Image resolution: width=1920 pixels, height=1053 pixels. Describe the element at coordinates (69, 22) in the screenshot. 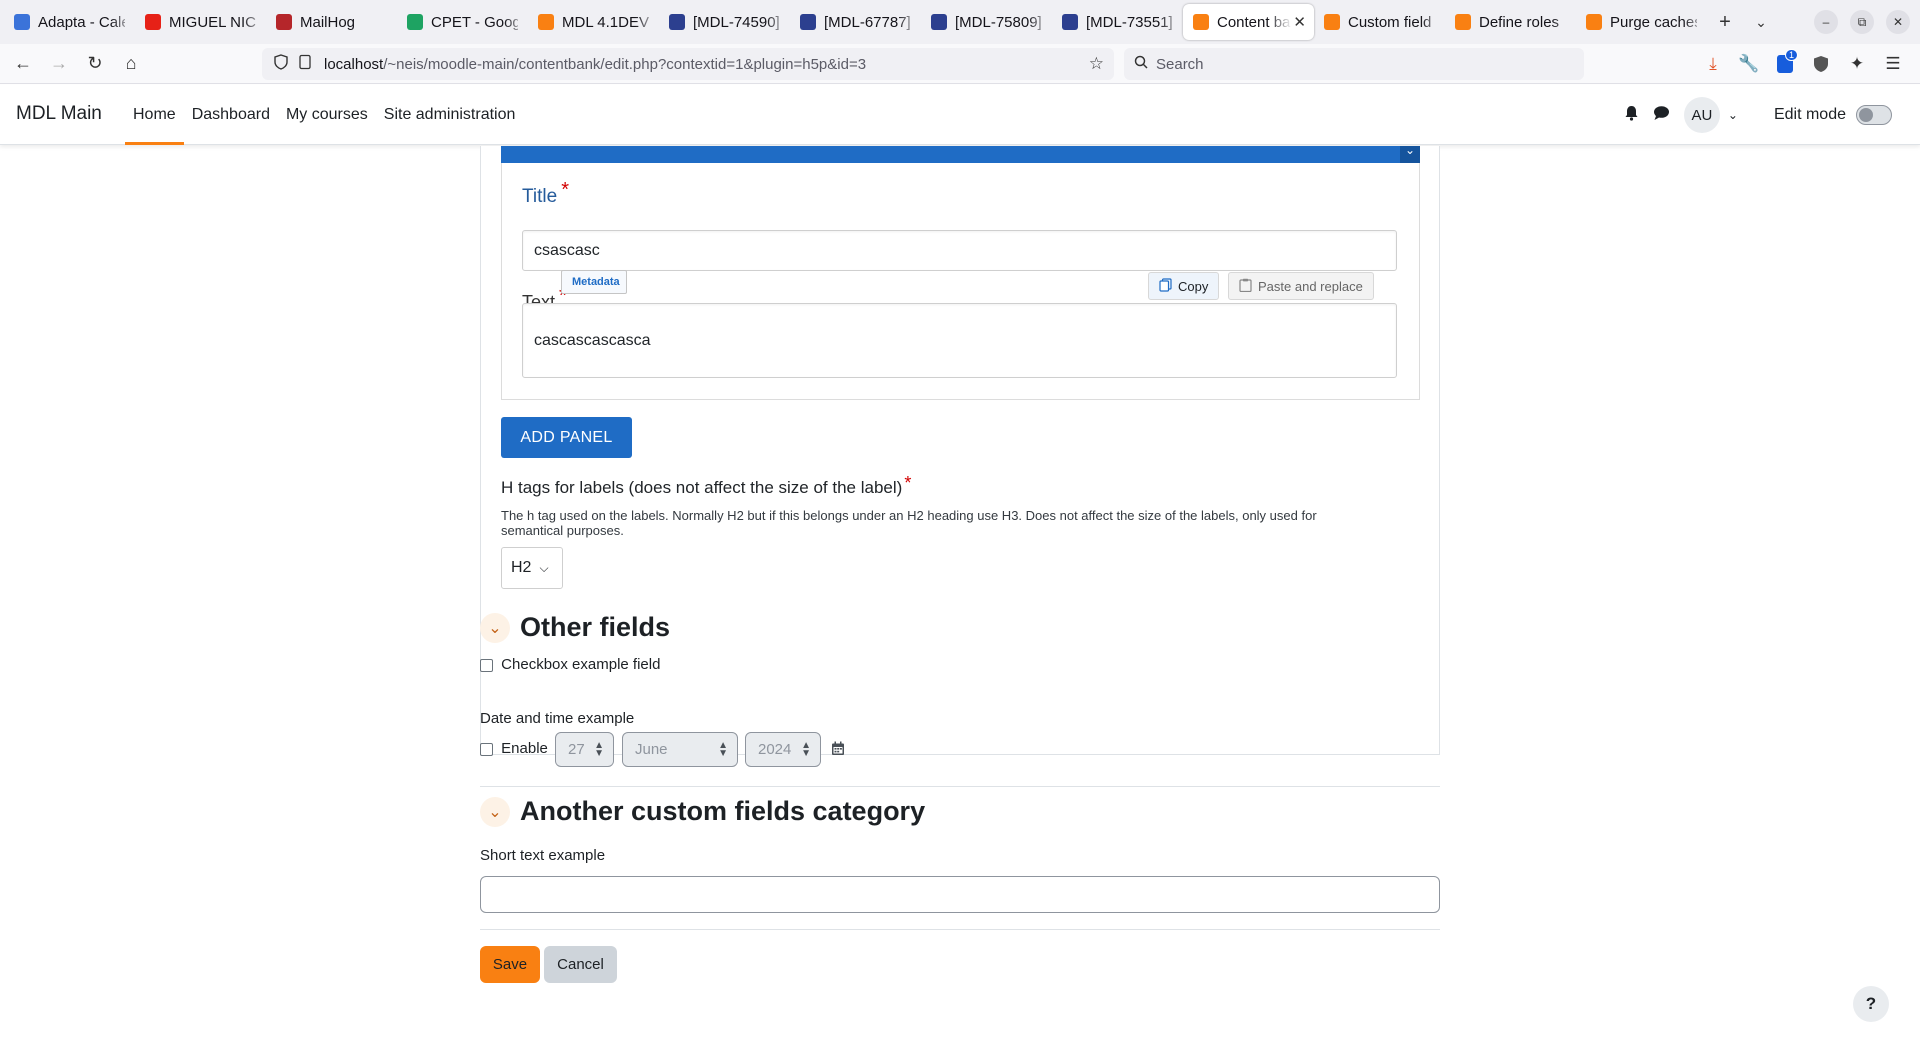

I see `browser-tab: Adapta - Cale` at that location.